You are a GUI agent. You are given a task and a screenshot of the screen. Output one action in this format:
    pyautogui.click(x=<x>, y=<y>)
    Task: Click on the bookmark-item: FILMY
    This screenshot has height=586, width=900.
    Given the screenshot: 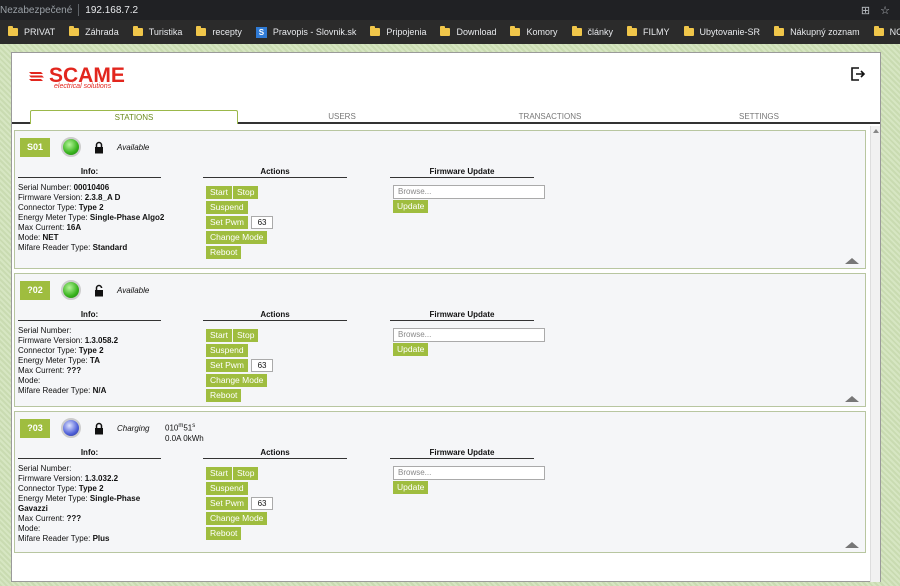 What is the action you would take?
    pyautogui.click(x=648, y=31)
    